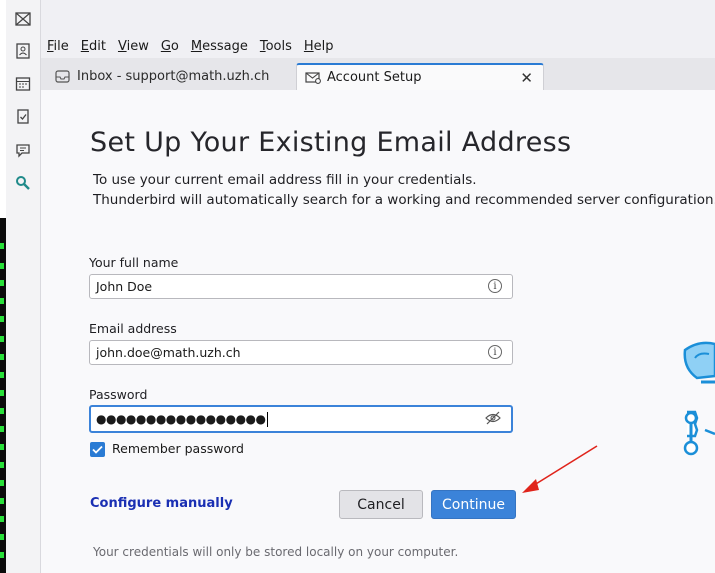 This screenshot has width=715, height=573. Describe the element at coordinates (301, 352) in the screenshot. I see `email-field: john.doe@math.uzh.ch i` at that location.